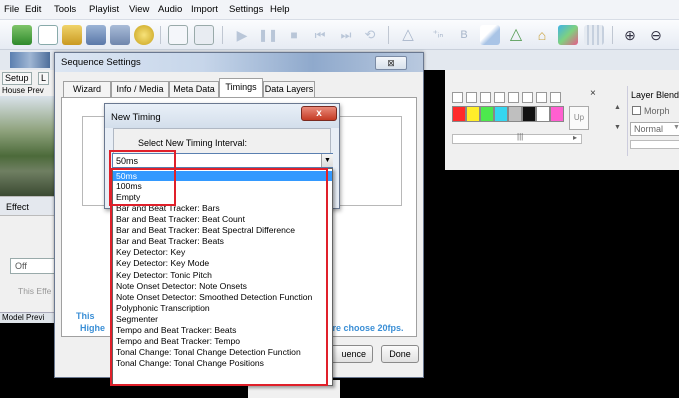 The width and height of the screenshot is (679, 398). What do you see at coordinates (542, 35) in the screenshot?
I see `shape-tool-icon: ⌂` at bounding box center [542, 35].